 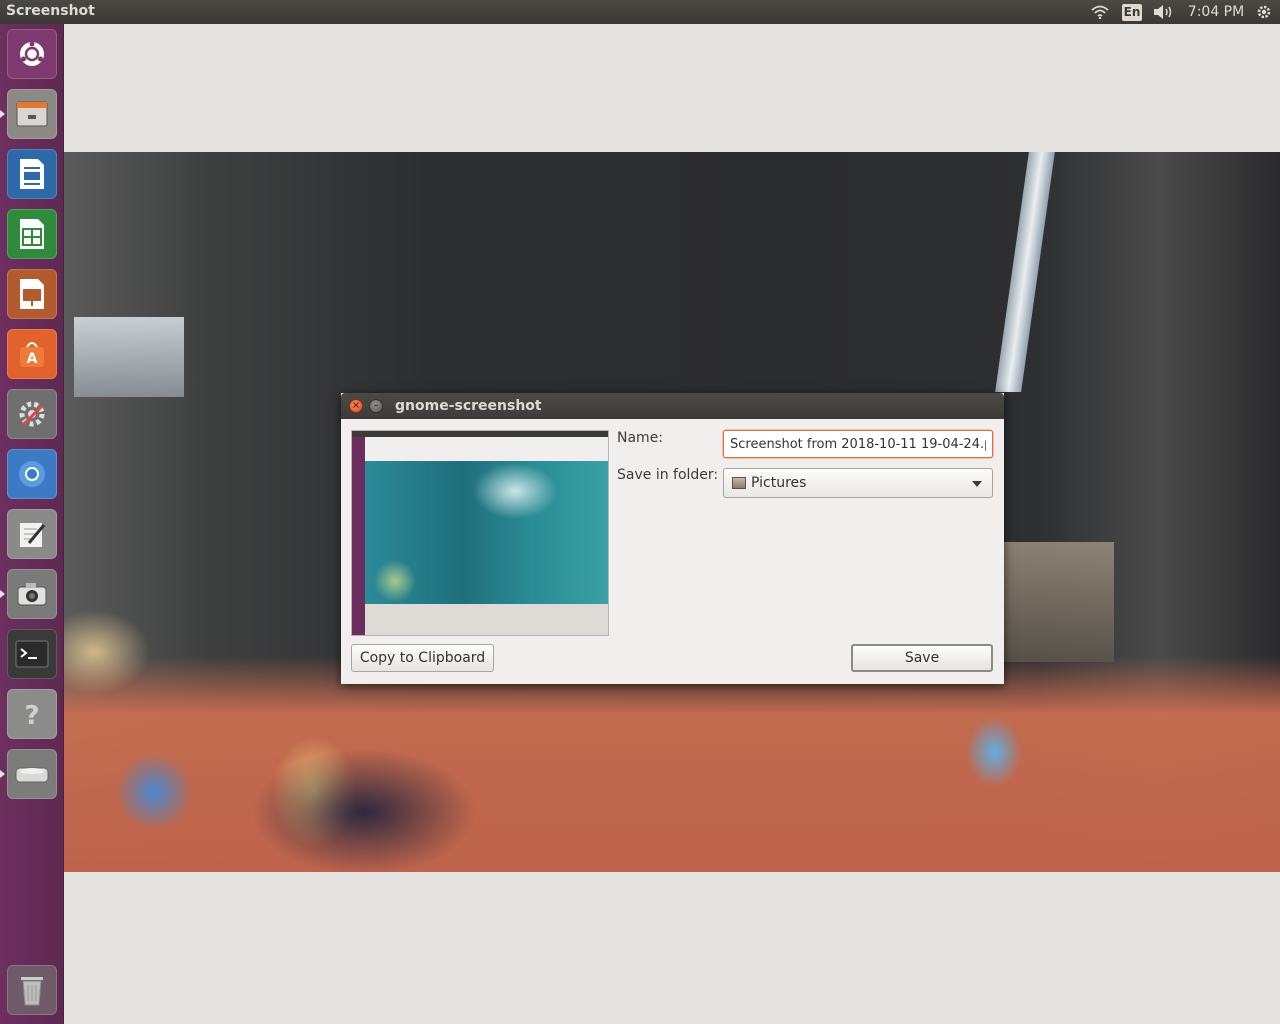 I want to click on libreoffice-writer-icon, so click(x=32, y=174).